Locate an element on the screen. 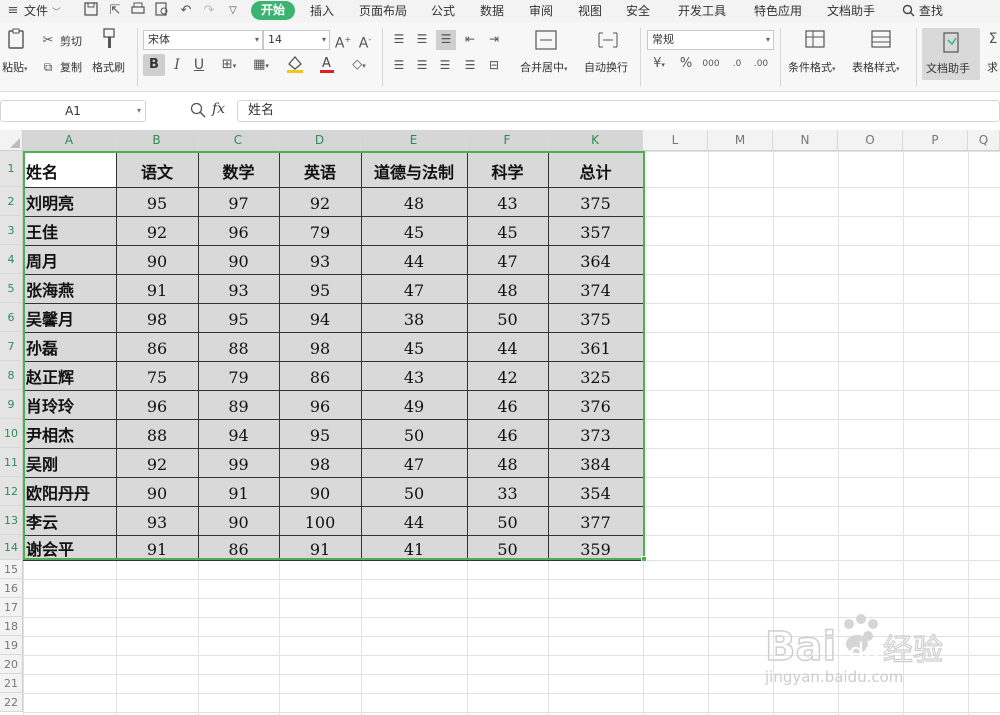 The height and width of the screenshot is (715, 1000). score-cell: 375 is located at coordinates (595, 202).